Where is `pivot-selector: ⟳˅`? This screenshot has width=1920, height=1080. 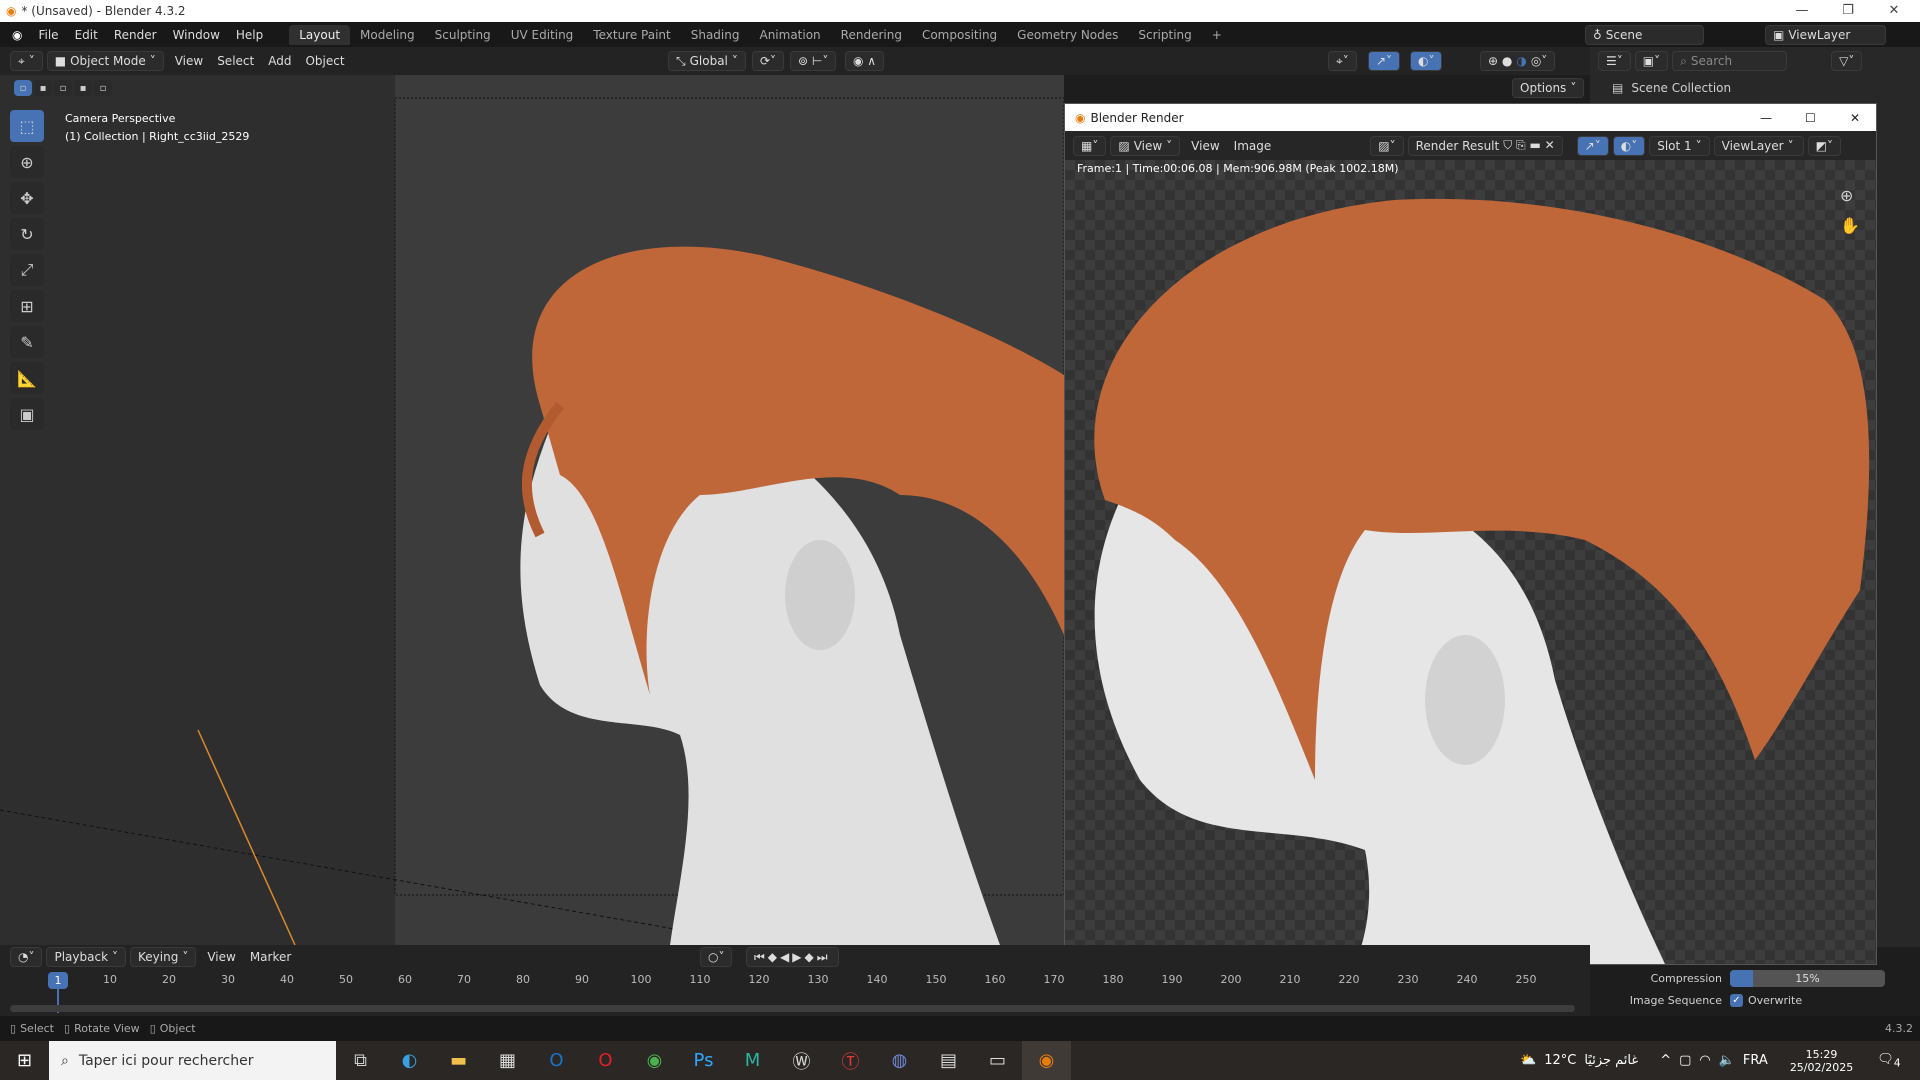 pivot-selector: ⟳˅ is located at coordinates (768, 61).